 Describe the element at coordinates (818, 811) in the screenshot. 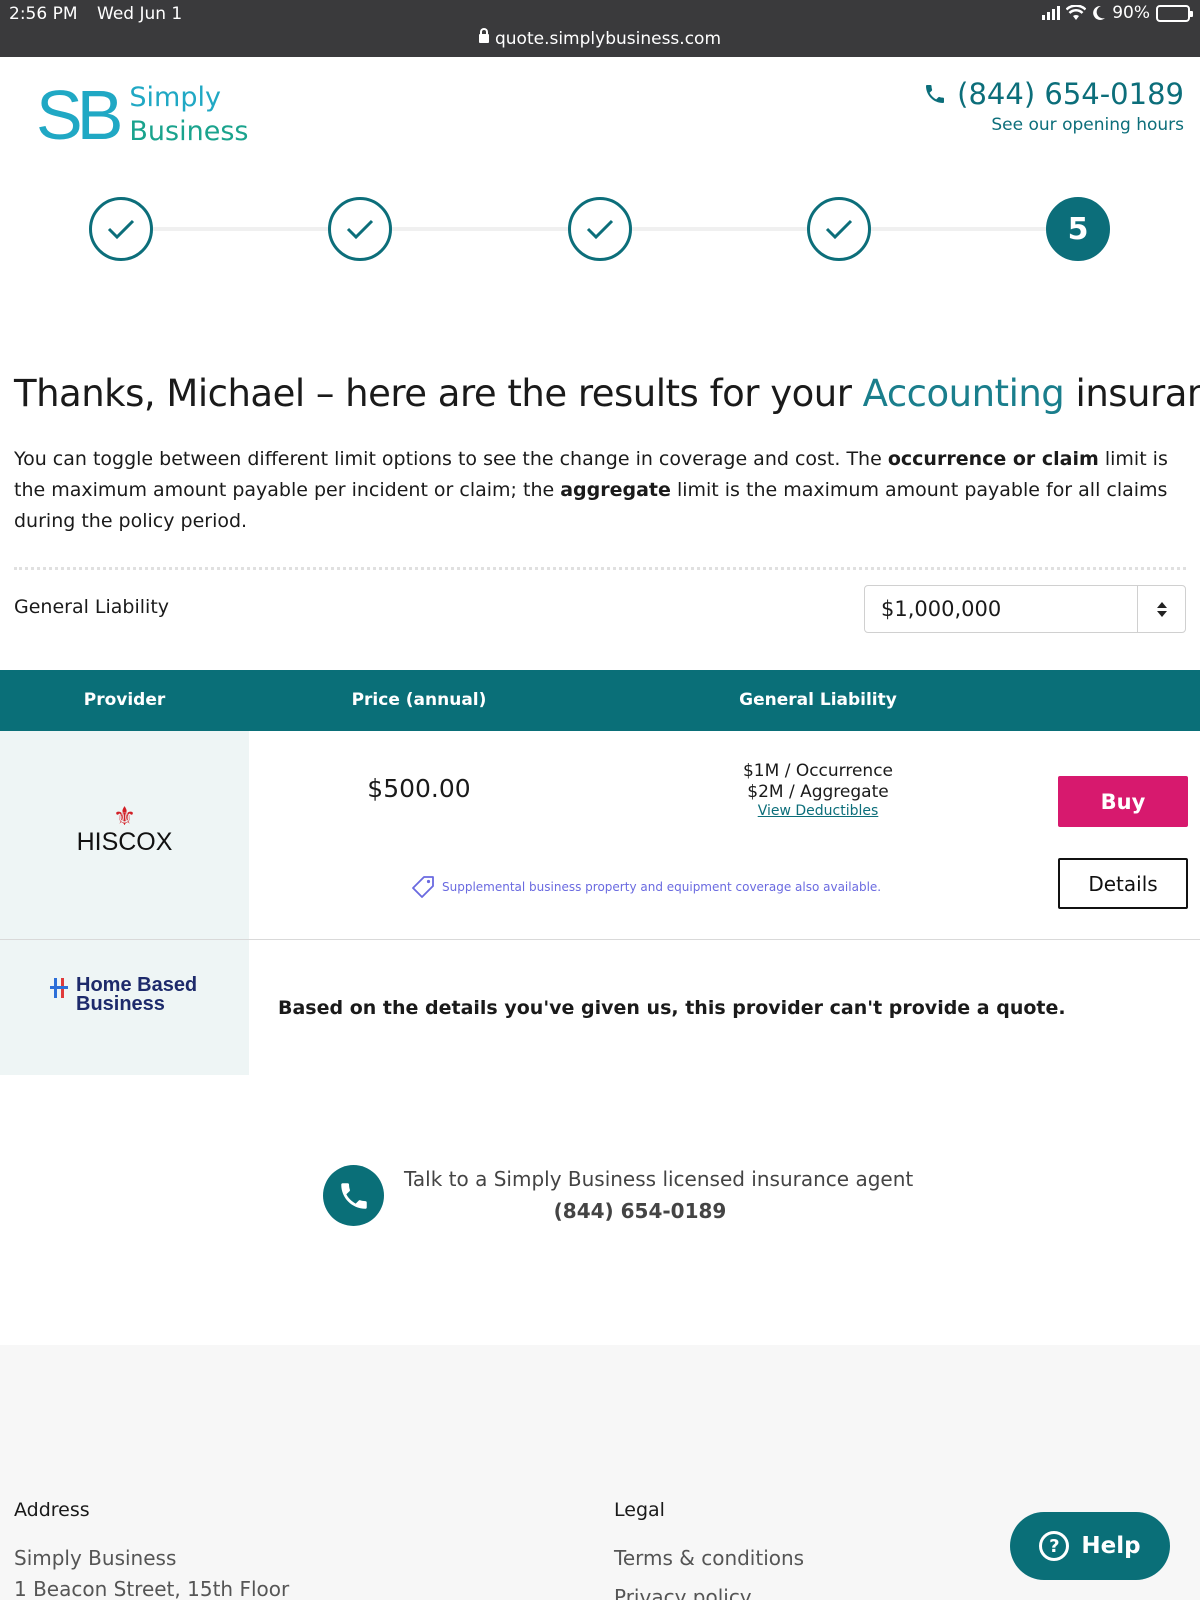

I see `view-deductibles-link: View Deductibles` at that location.